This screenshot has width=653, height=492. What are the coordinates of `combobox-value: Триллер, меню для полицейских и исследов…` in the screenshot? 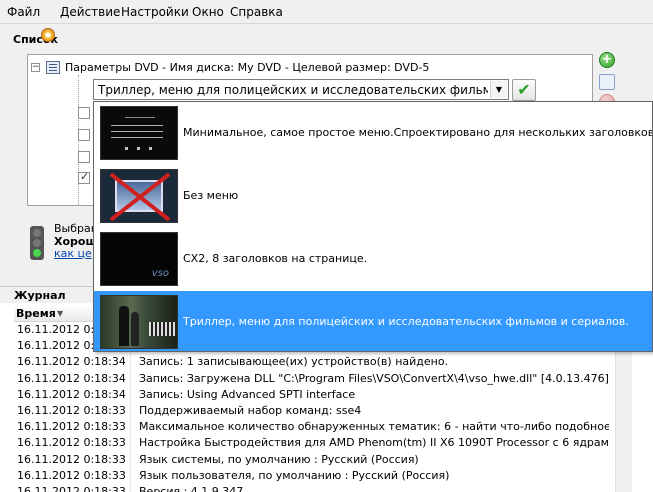 It's located at (293, 90).